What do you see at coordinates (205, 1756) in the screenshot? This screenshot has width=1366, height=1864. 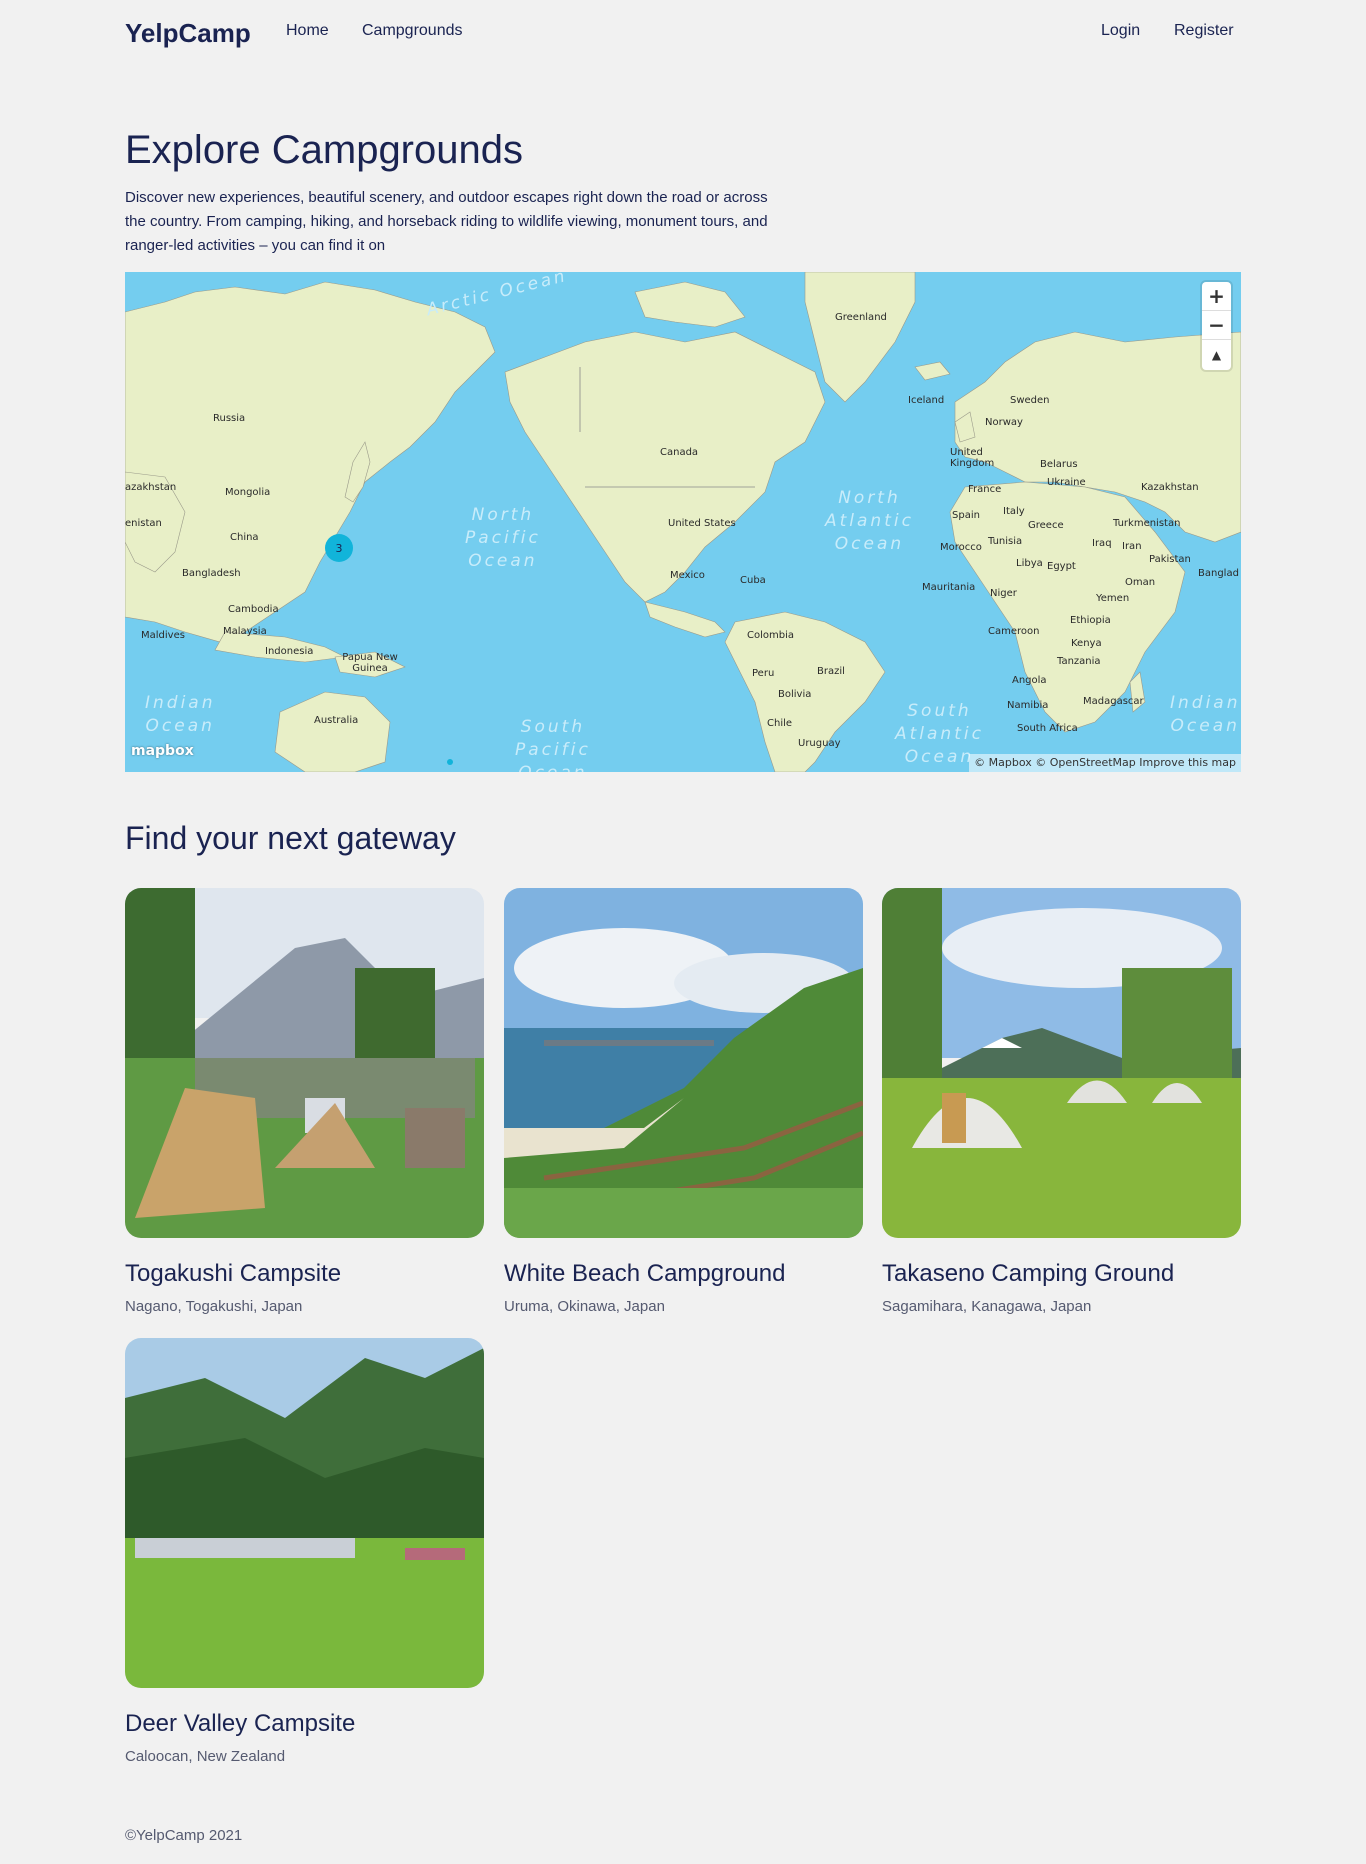 I see `campground-location: Caloocan, New Zealand` at bounding box center [205, 1756].